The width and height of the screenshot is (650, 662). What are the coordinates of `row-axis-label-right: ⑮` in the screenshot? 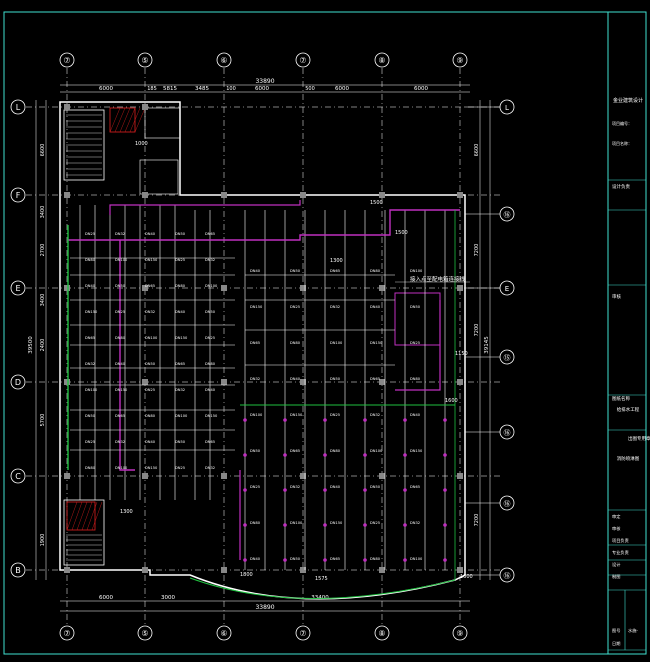 It's located at (507, 358).